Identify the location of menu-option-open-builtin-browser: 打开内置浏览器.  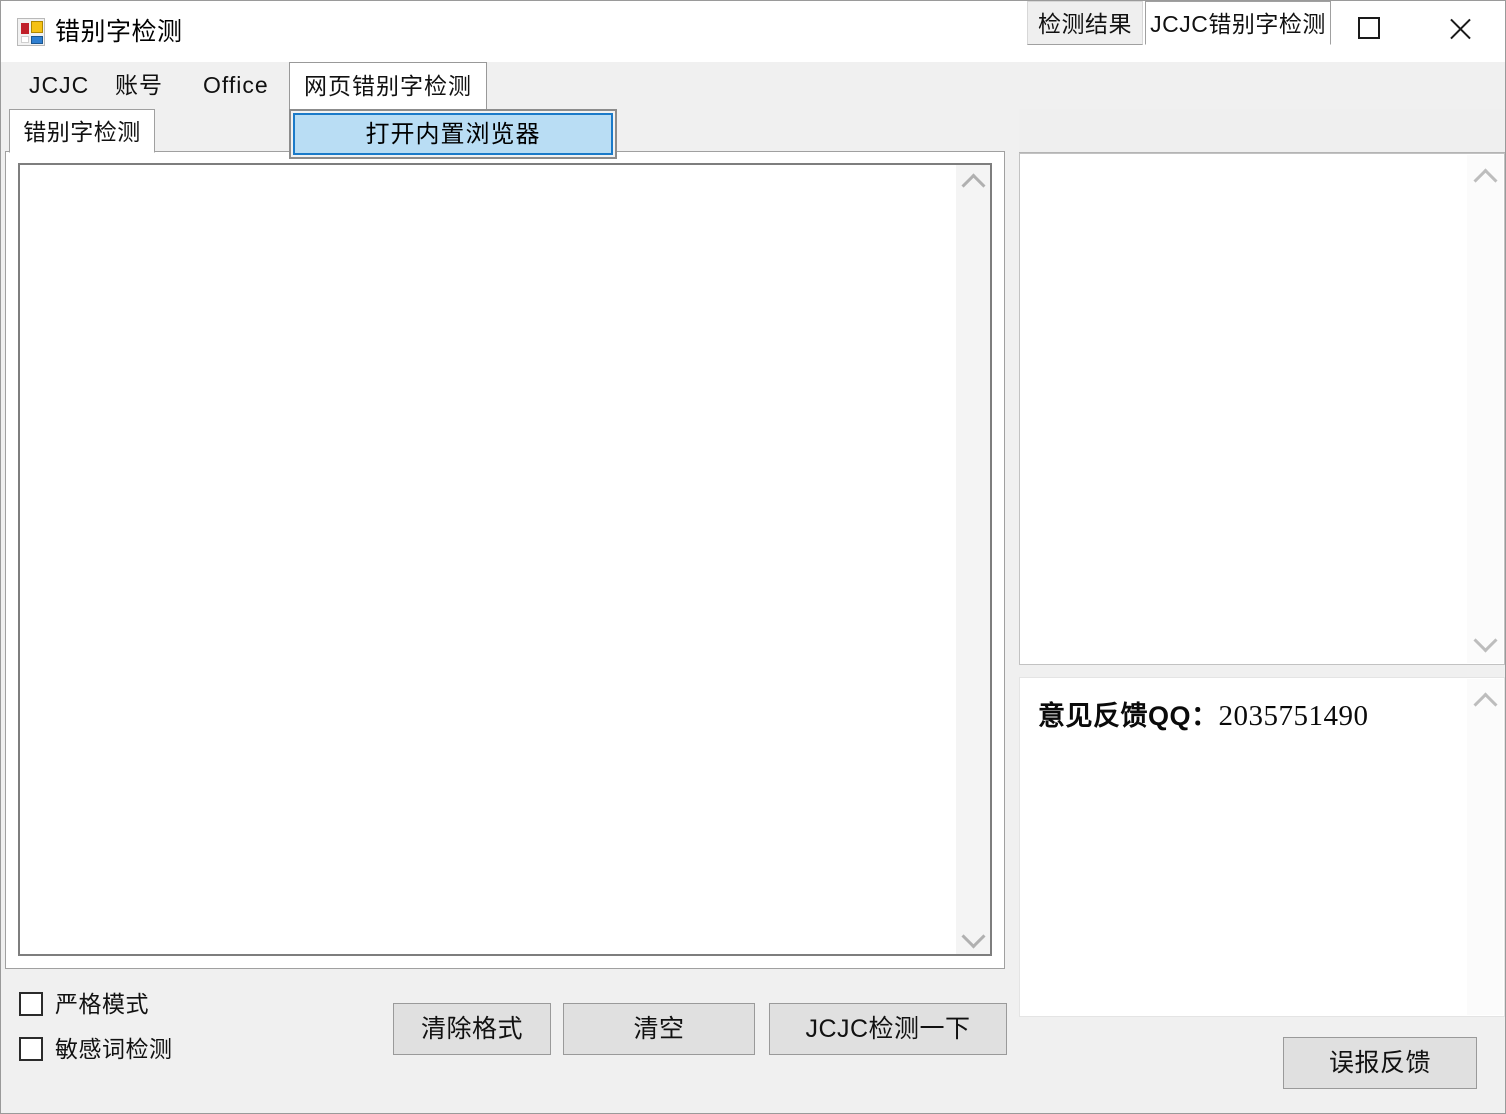
(453, 134).